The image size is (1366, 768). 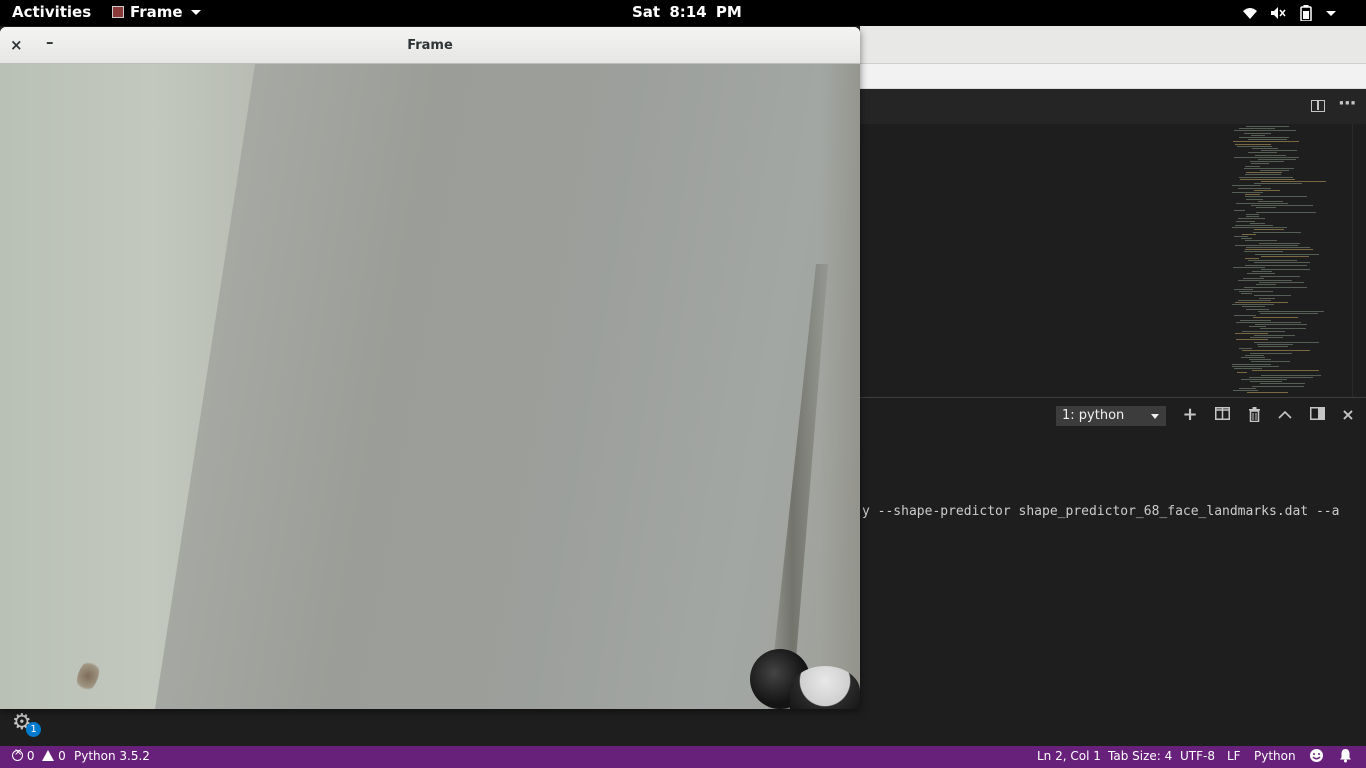 I want to click on notification-badge: 1, so click(x=33, y=729).